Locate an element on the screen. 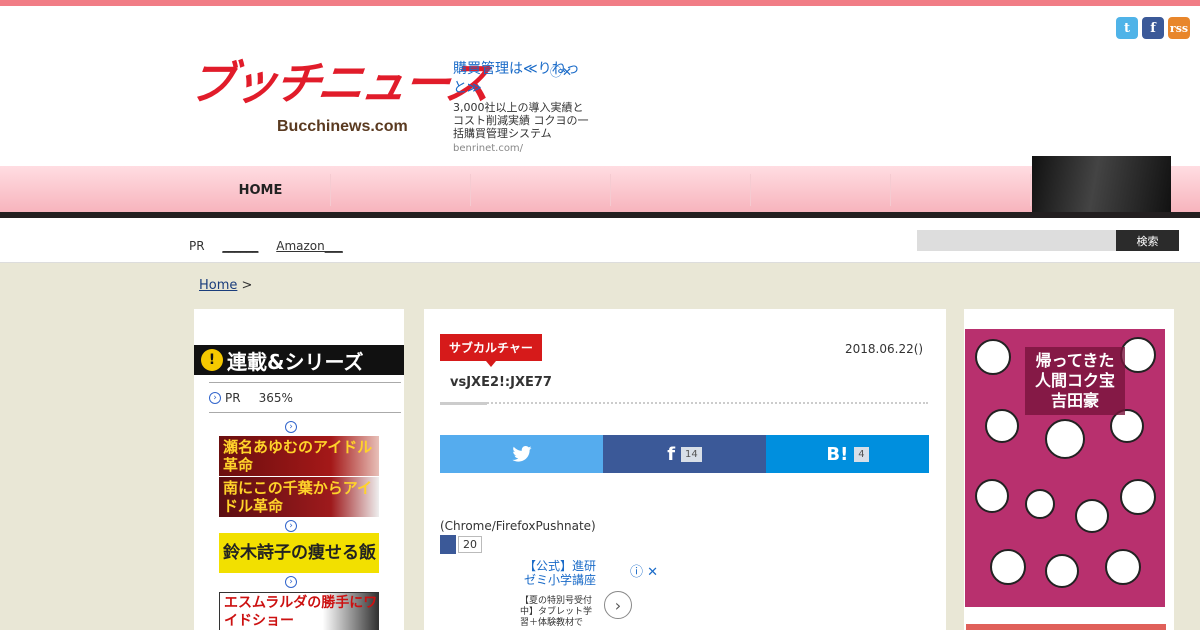 Image resolution: width=1200 pixels, height=630 pixels. right-sidebar-banner-edge is located at coordinates (1066, 627).